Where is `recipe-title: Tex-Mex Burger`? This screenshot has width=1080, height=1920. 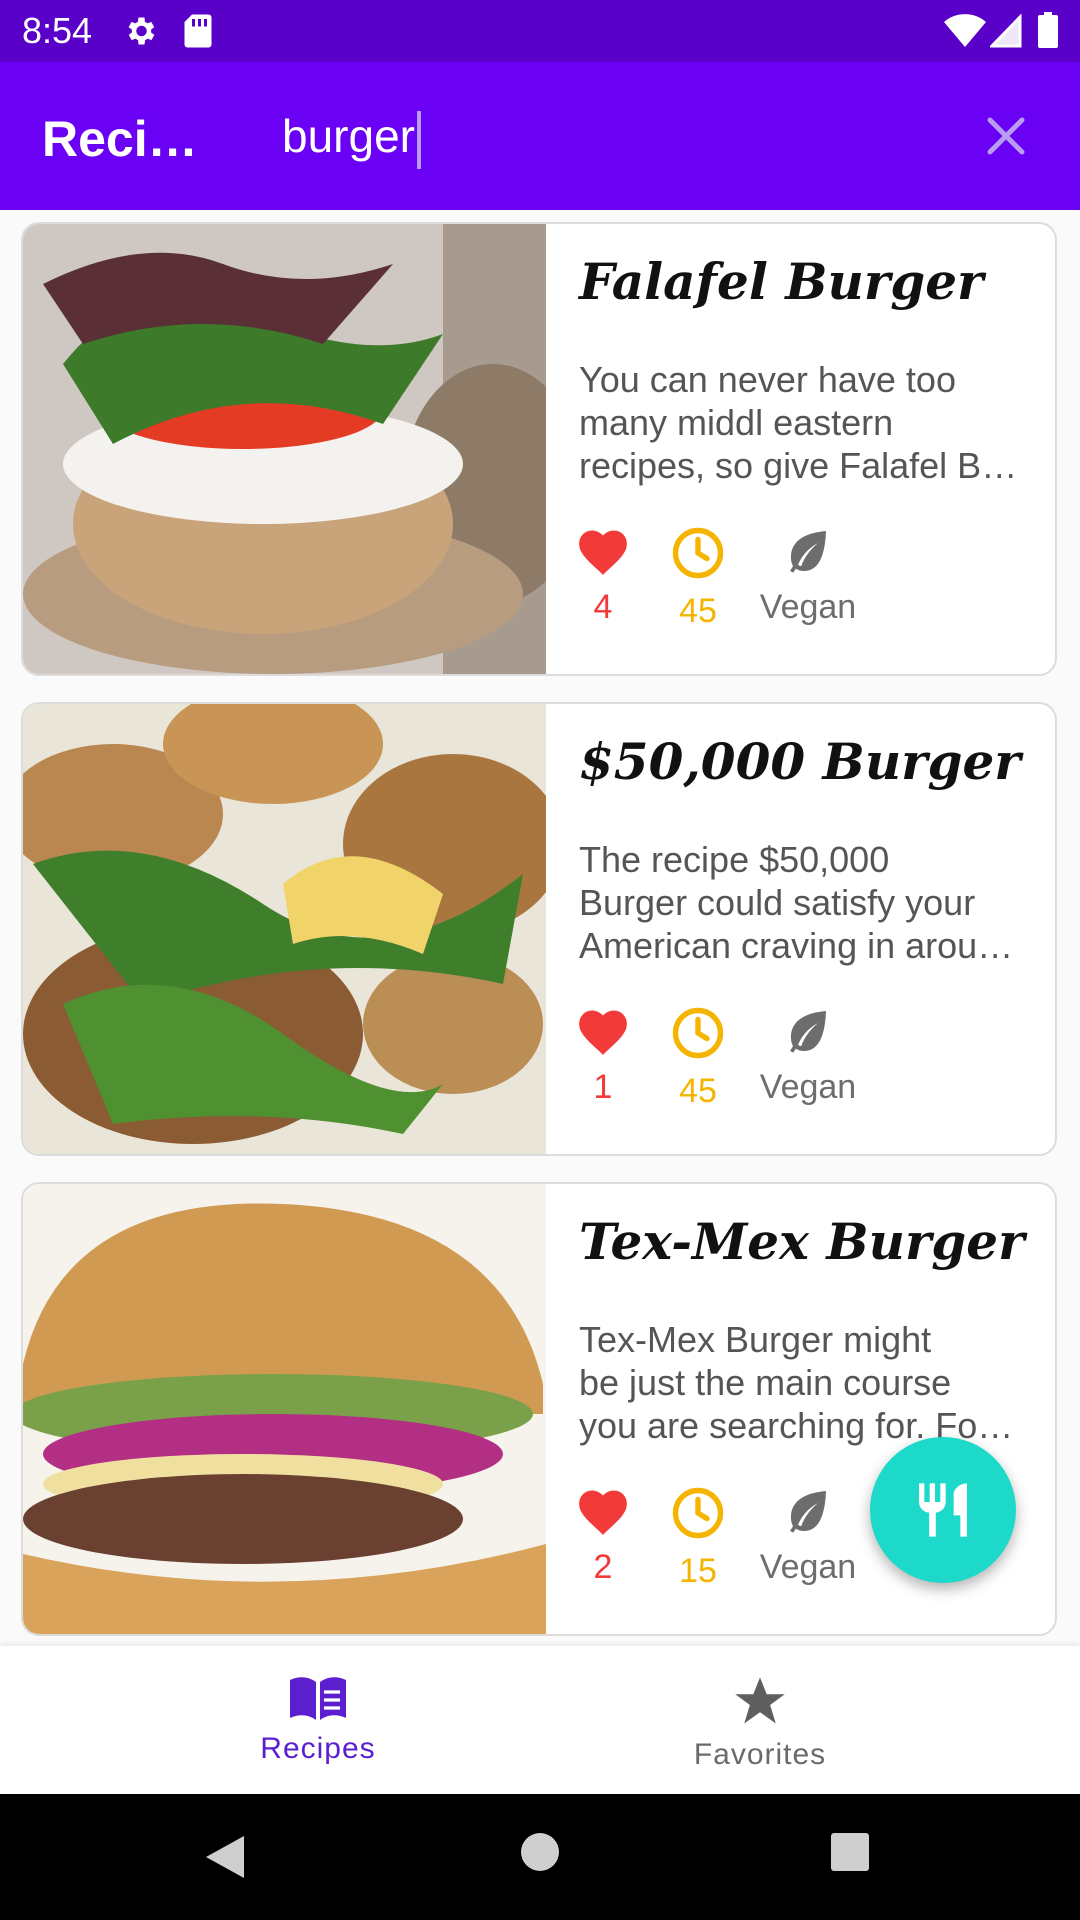
recipe-title: Tex-Mex Burger is located at coordinates (802, 1241).